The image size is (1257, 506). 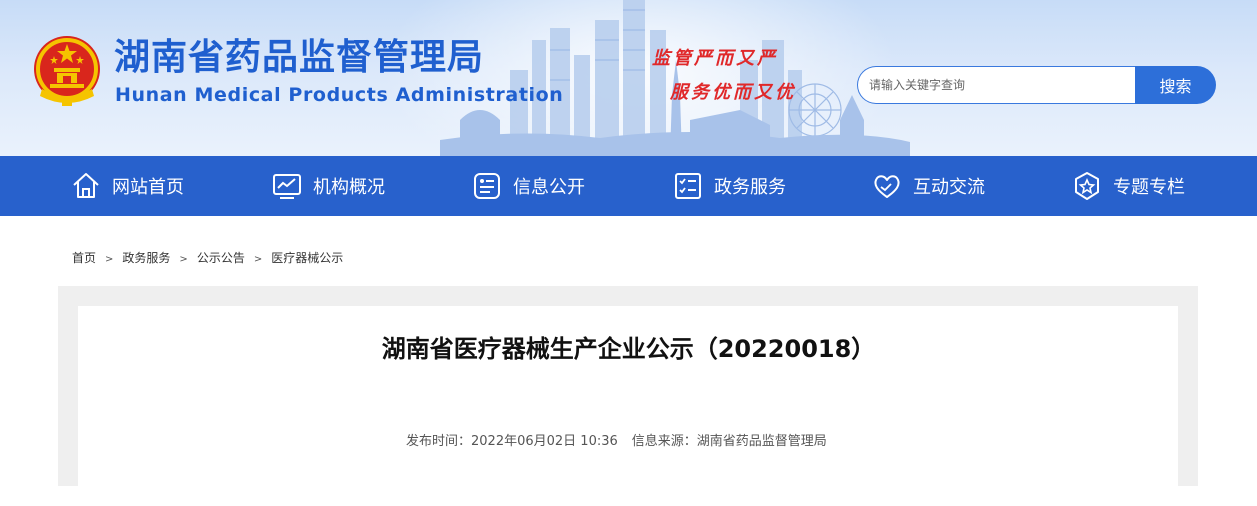 I want to click on site-title: 湖南省药品监督管理局, so click(x=299, y=58).